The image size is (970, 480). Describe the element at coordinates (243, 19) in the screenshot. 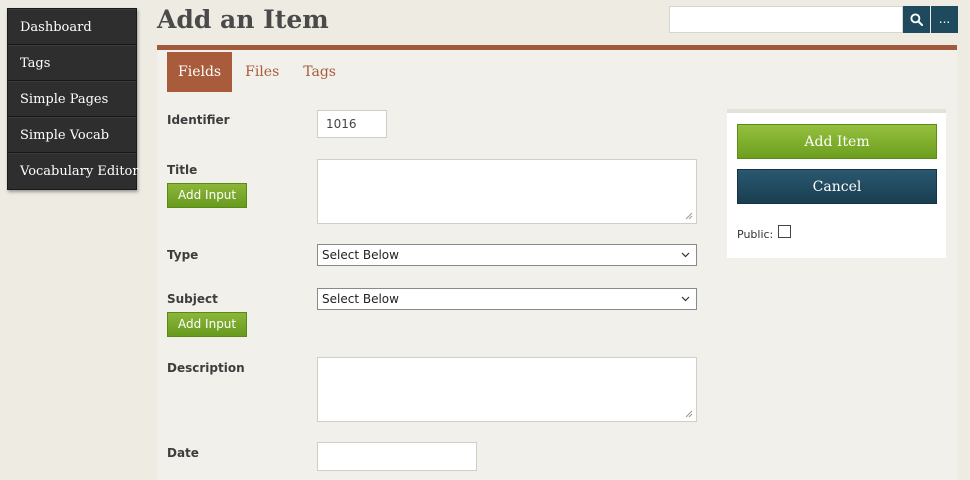

I see `page-title: Add an Item` at that location.